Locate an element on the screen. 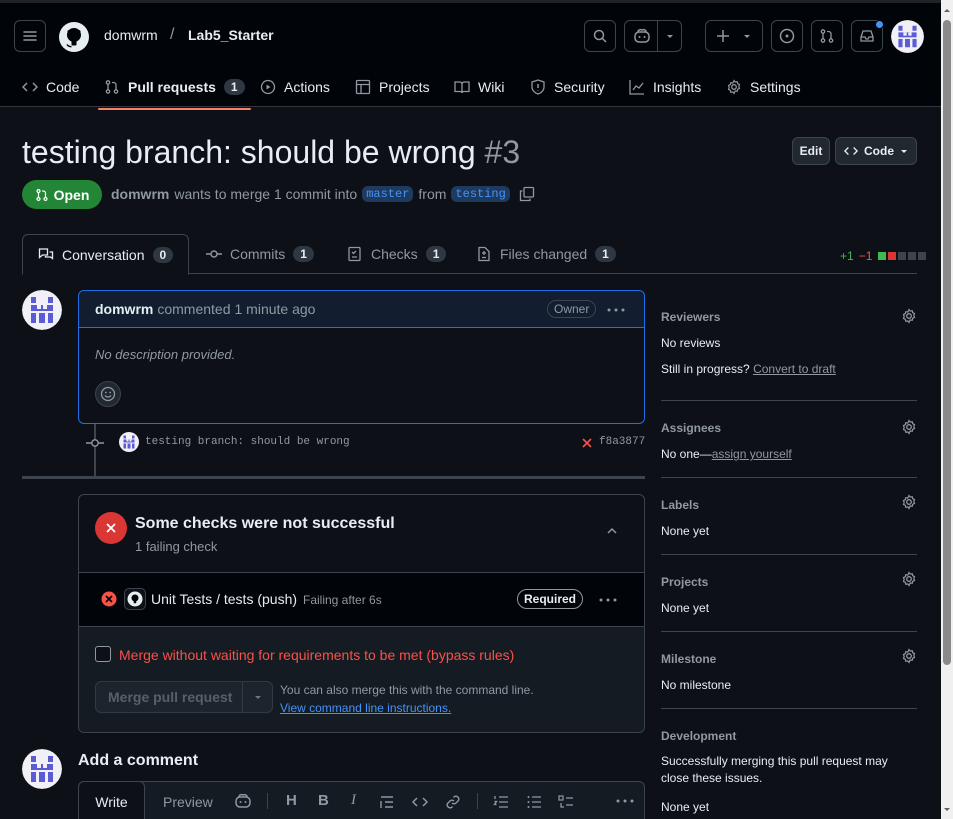  tab-commits-label: Commits is located at coordinates (258, 254).